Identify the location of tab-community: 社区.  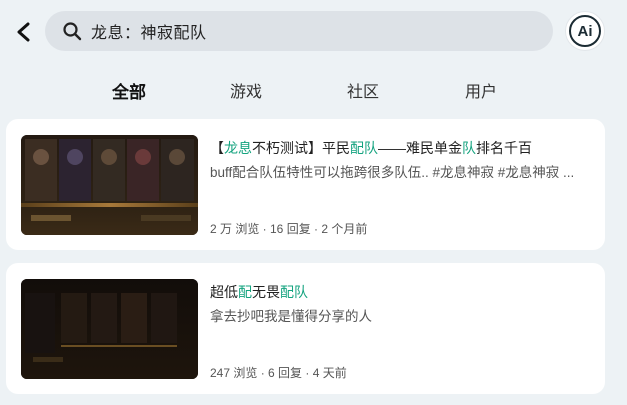
(363, 92).